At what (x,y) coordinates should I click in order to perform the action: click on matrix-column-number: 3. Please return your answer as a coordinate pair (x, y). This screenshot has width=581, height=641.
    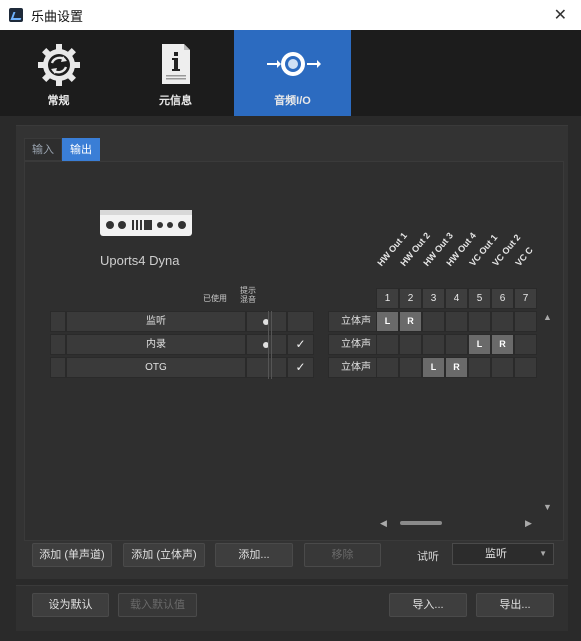
    Looking at the image, I should click on (433, 298).